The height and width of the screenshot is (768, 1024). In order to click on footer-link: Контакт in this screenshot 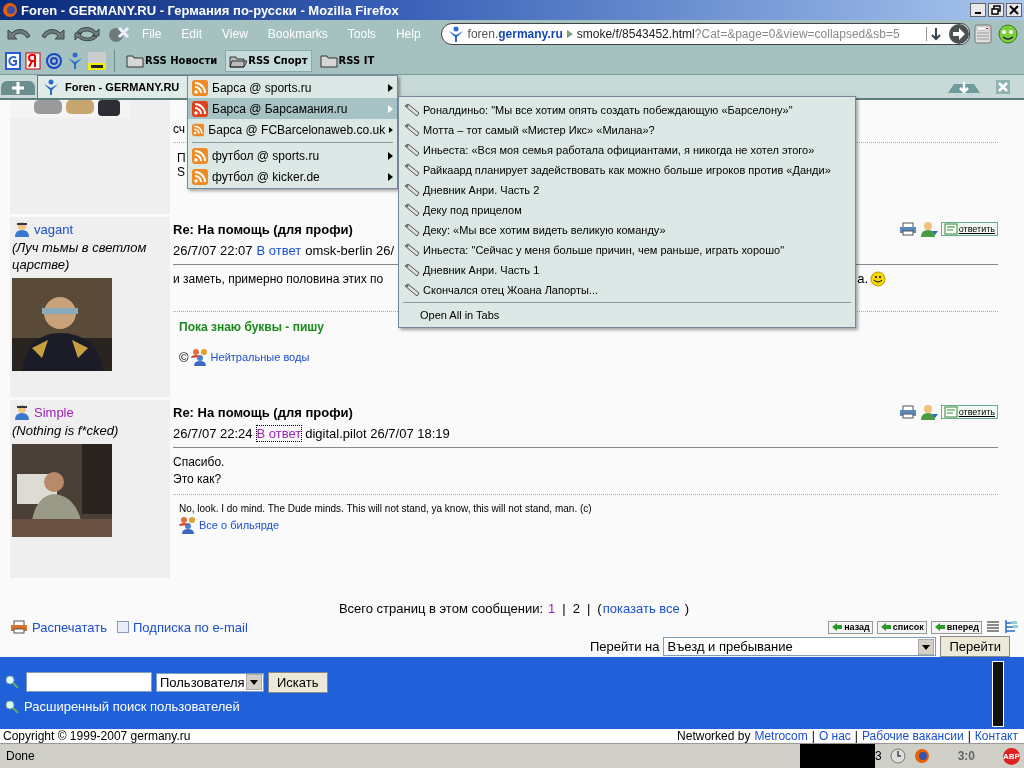, I will do `click(996, 735)`.